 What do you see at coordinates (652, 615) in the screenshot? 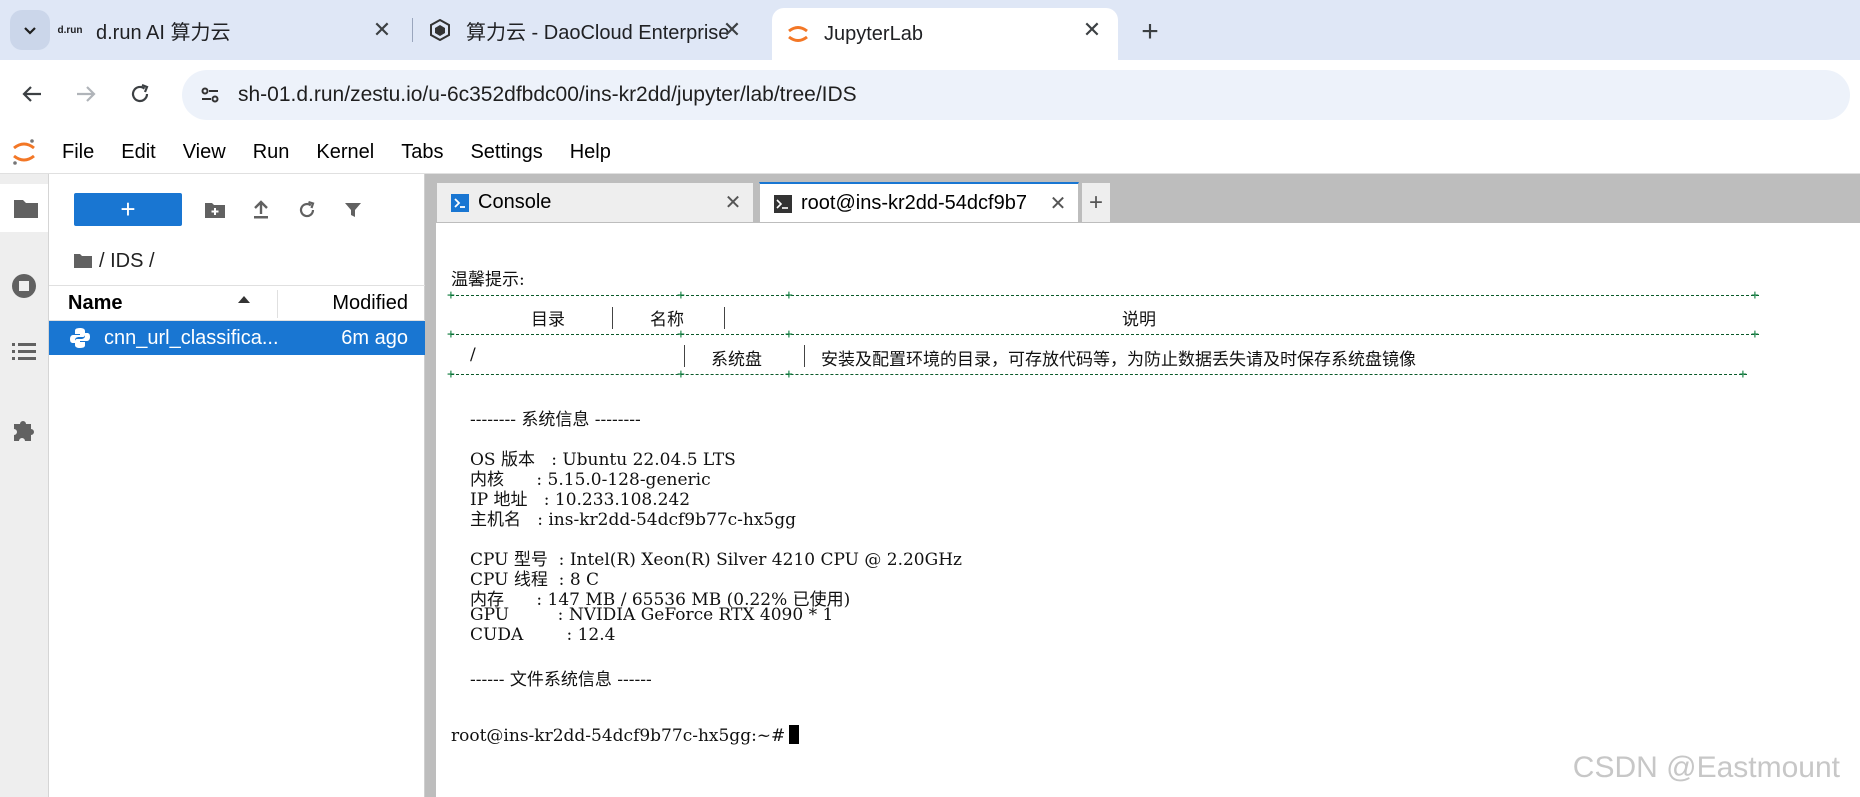
I see `hwinfo-line: GPU : NVIDIA GeForce RTX 4090 * 1` at bounding box center [652, 615].